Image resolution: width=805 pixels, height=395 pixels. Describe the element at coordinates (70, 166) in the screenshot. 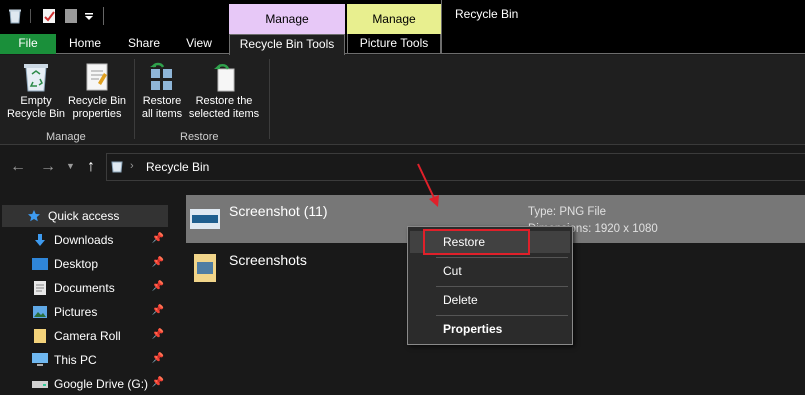

I see `recent-locations-chevron-icon: ▼` at that location.